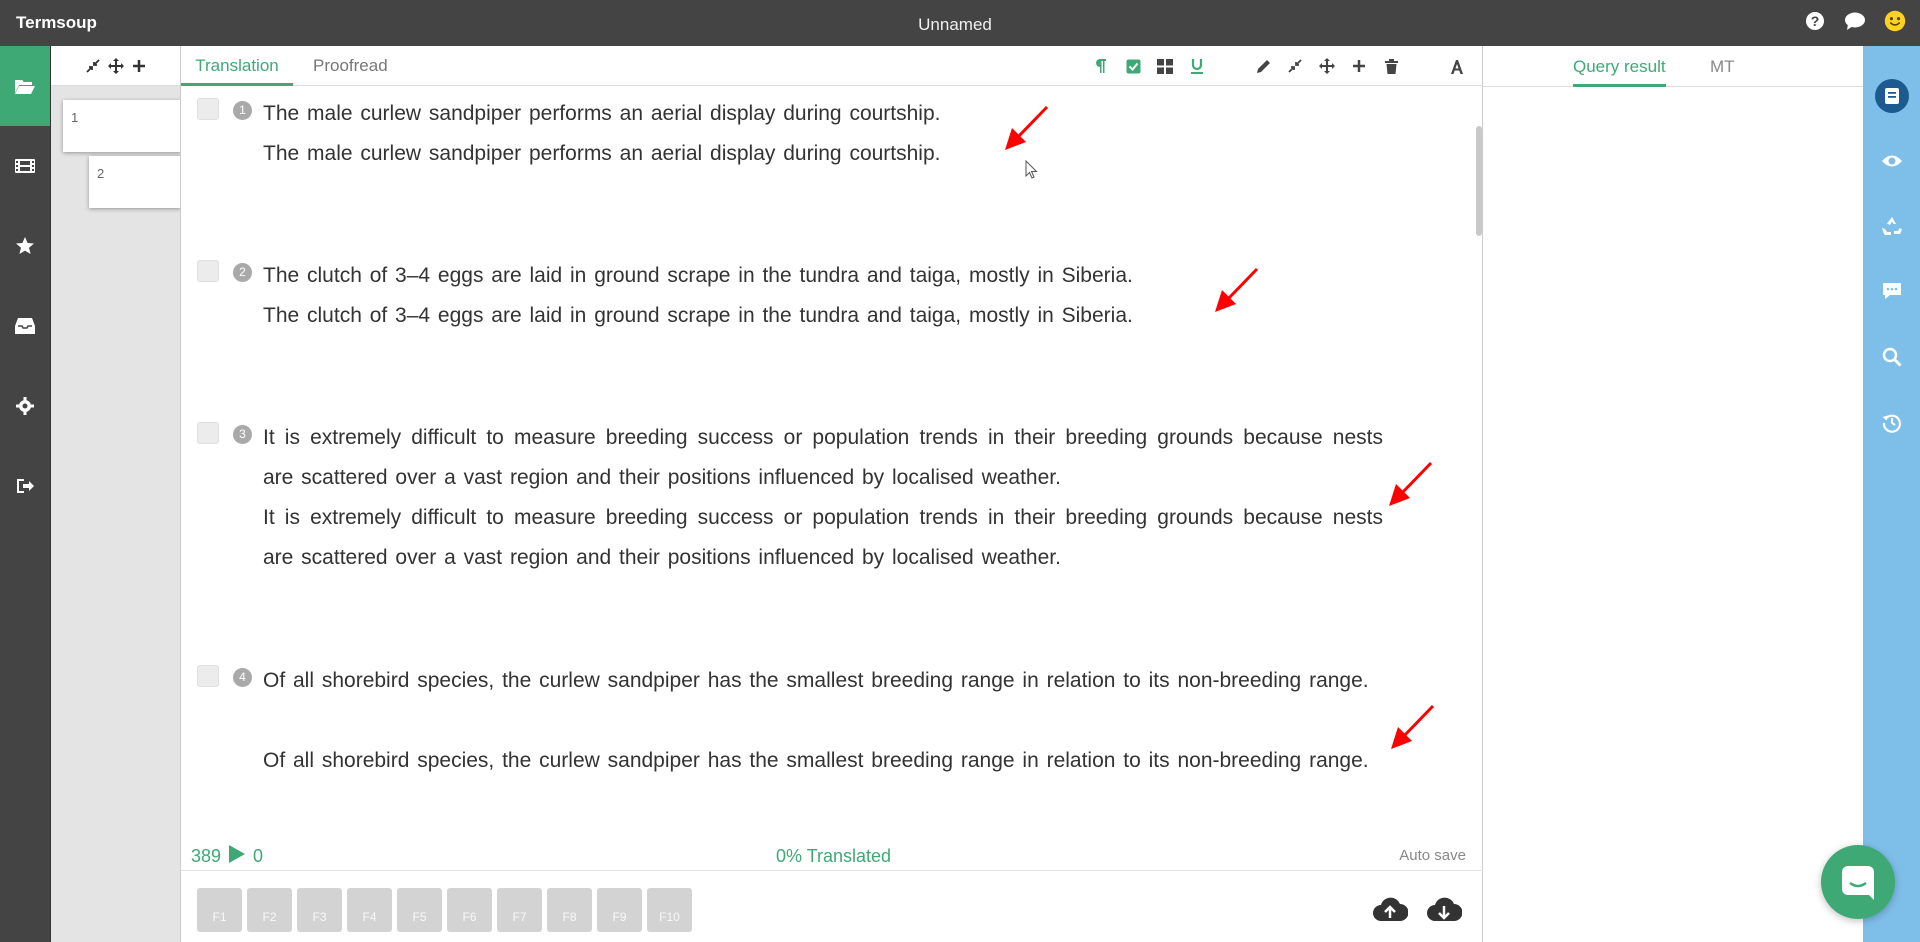 Image resolution: width=1920 pixels, height=942 pixels. Describe the element at coordinates (242, 272) in the screenshot. I see `segment-number: 2` at that location.